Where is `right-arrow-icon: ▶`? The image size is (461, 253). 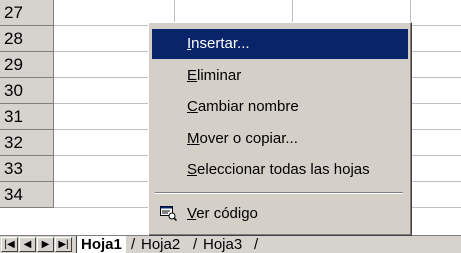 right-arrow-icon: ▶ is located at coordinates (45, 244).